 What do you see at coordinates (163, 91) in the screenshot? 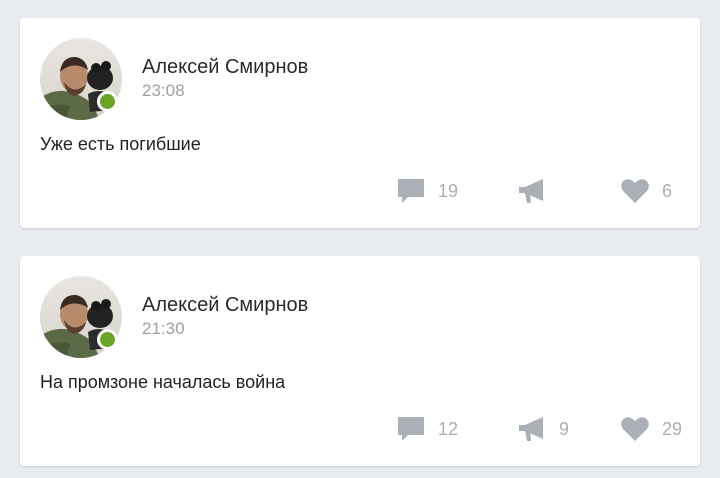
I see `post-time: 23:08` at bounding box center [163, 91].